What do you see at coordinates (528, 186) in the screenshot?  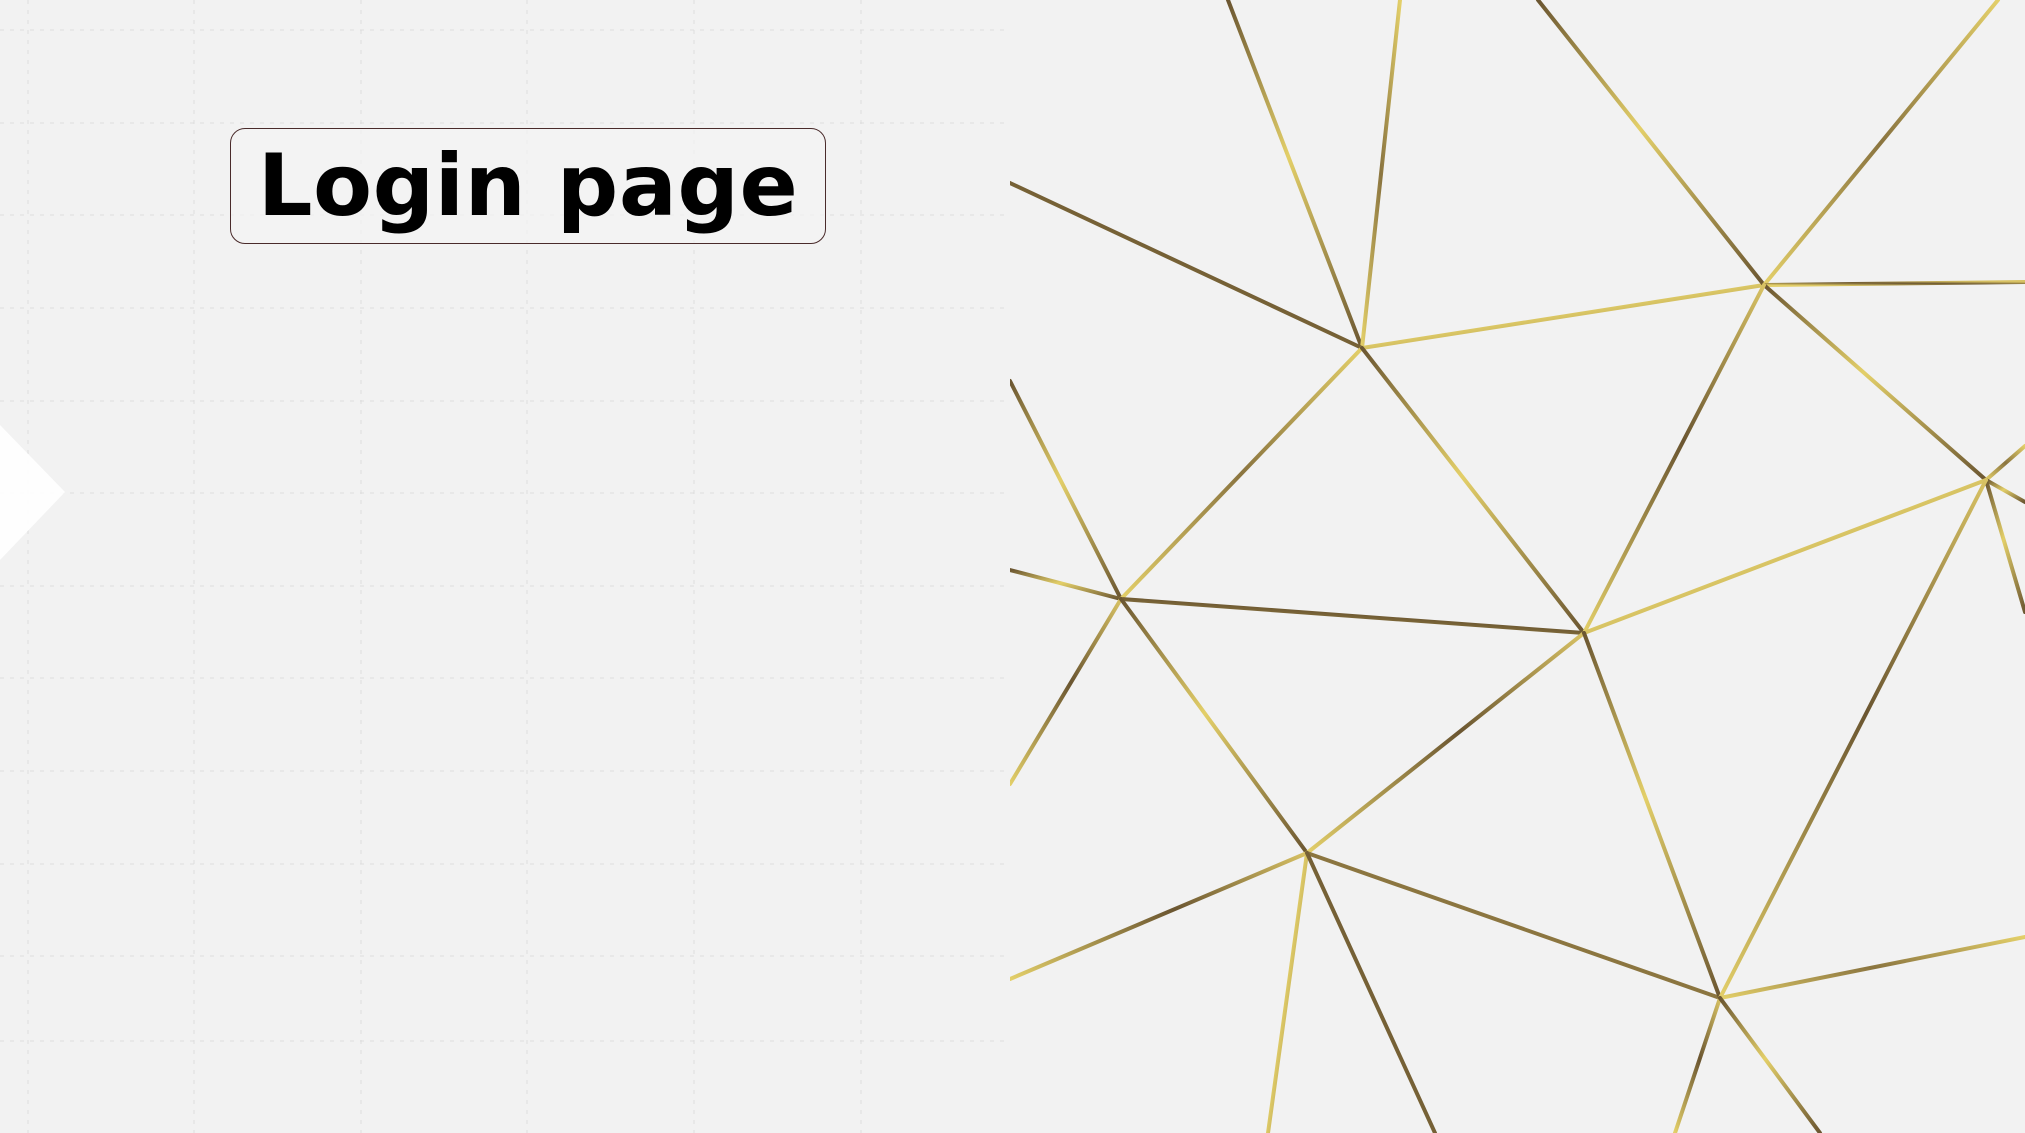 I see `page-title: Login page` at bounding box center [528, 186].